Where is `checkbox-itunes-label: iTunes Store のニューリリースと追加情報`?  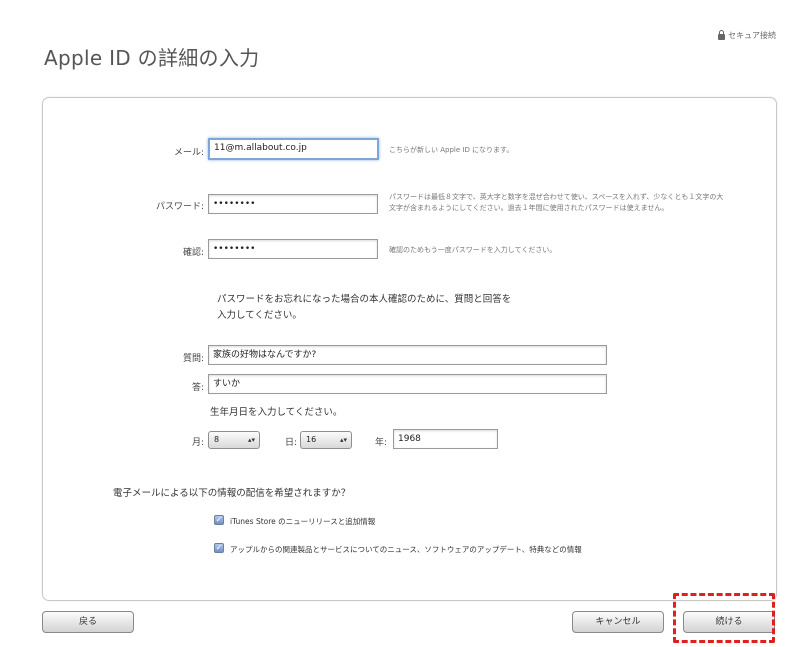
checkbox-itunes-label: iTunes Store のニューリリースと追加情報 is located at coordinates (303, 521).